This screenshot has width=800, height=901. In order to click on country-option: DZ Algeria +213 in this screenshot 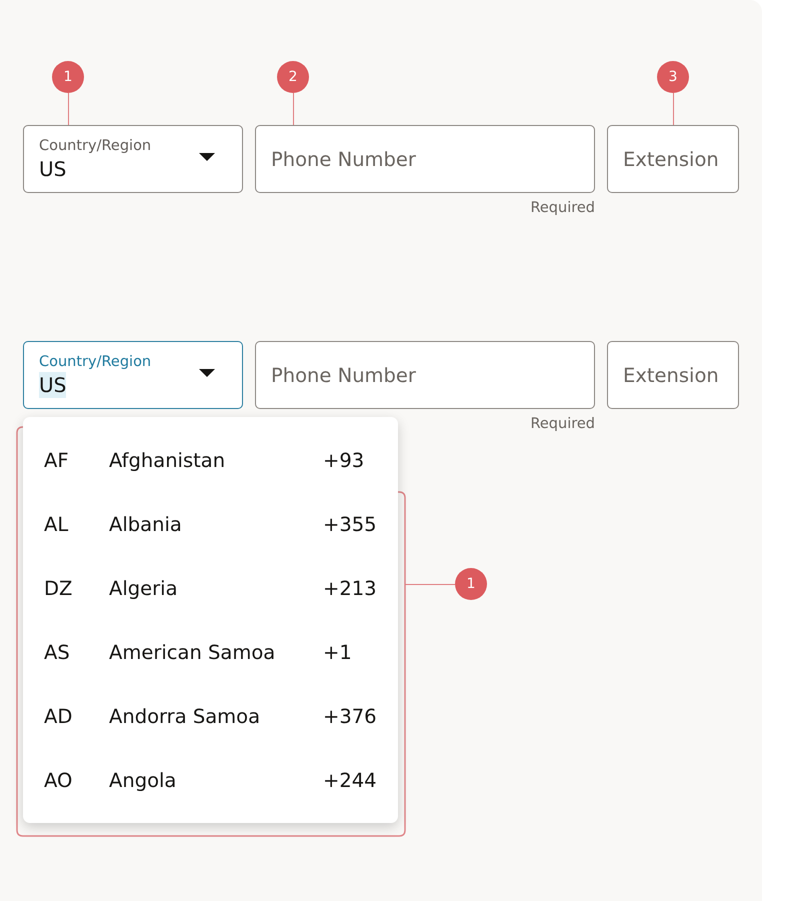, I will do `click(210, 588)`.